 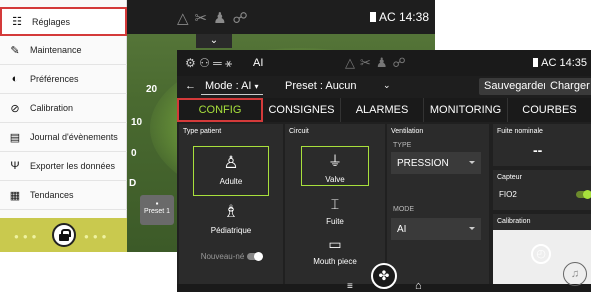 I want to click on panel-title: Capteur, so click(x=509, y=177).